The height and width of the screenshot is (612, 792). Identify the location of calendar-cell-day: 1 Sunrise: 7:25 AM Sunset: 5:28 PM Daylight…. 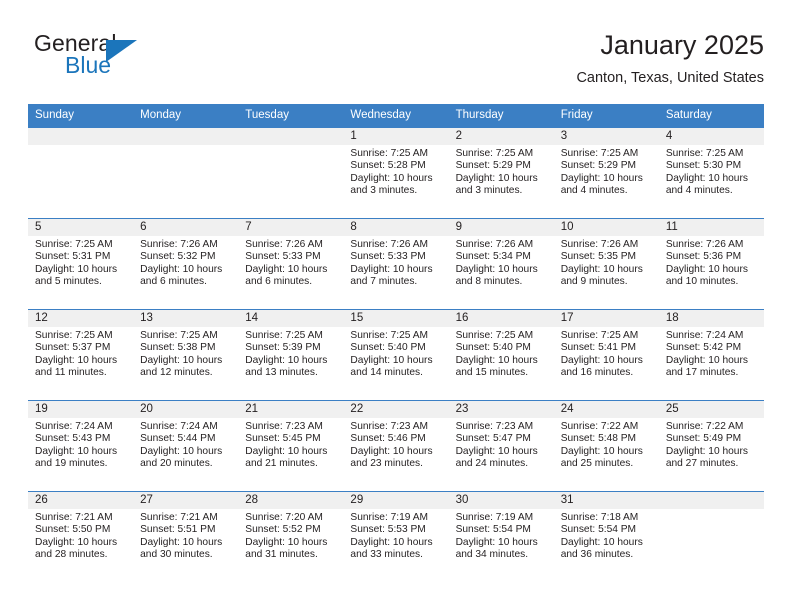
(396, 173).